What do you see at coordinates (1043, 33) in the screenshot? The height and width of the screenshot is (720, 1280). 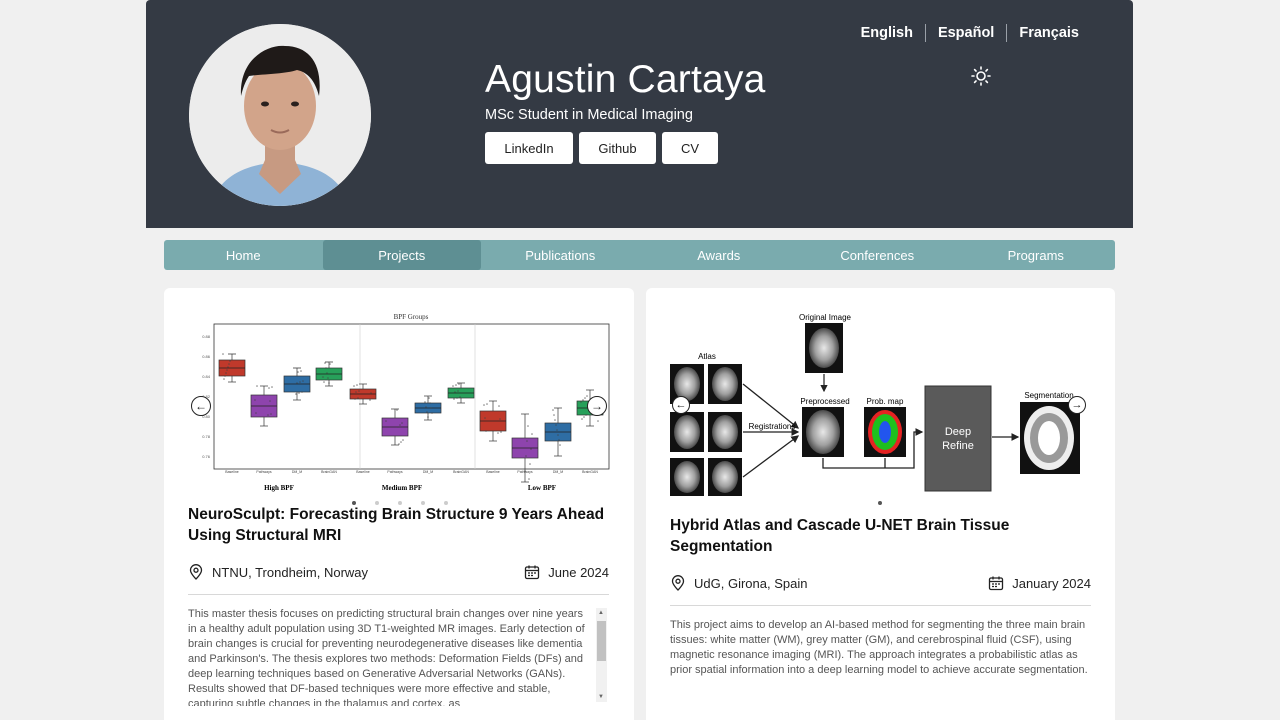 I see `lang-francais: Français` at bounding box center [1043, 33].